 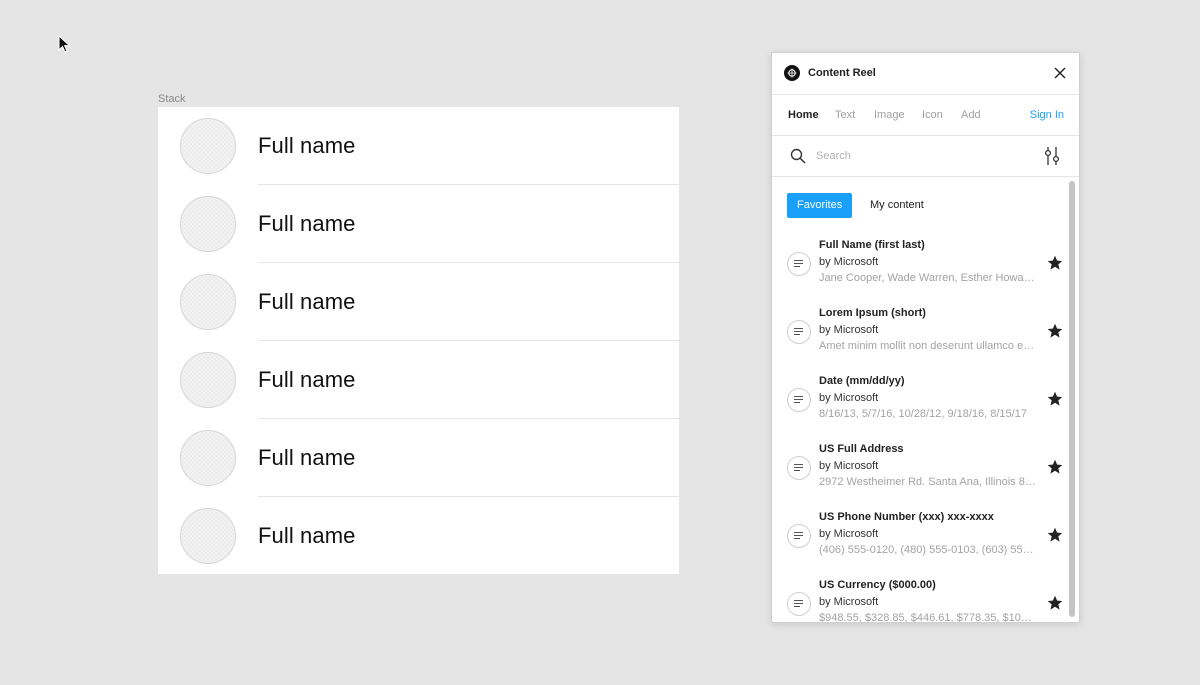 What do you see at coordinates (877, 585) in the screenshot?
I see `item-title: US Currency ($000.00)` at bounding box center [877, 585].